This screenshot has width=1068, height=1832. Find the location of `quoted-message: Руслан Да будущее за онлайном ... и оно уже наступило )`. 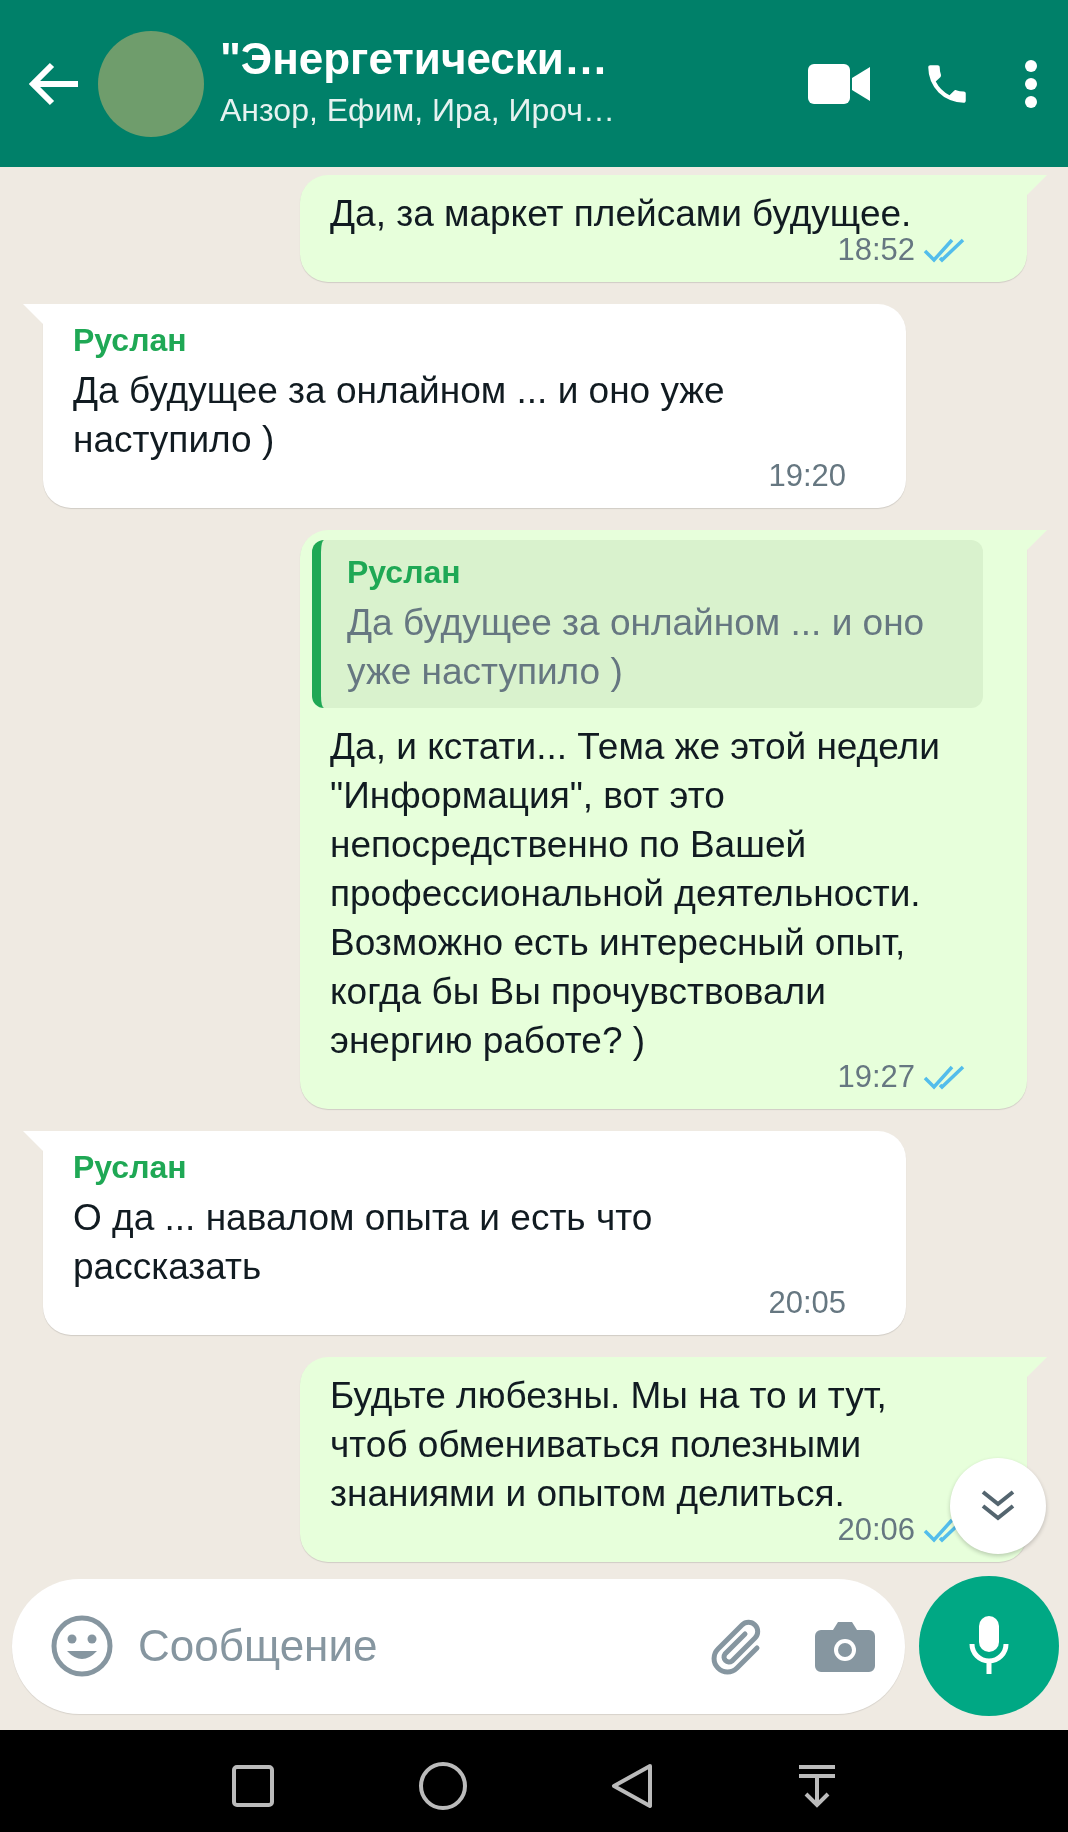

quoted-message: Руслан Да будущее за онлайном ... и оно уже наступило ) is located at coordinates (647, 624).